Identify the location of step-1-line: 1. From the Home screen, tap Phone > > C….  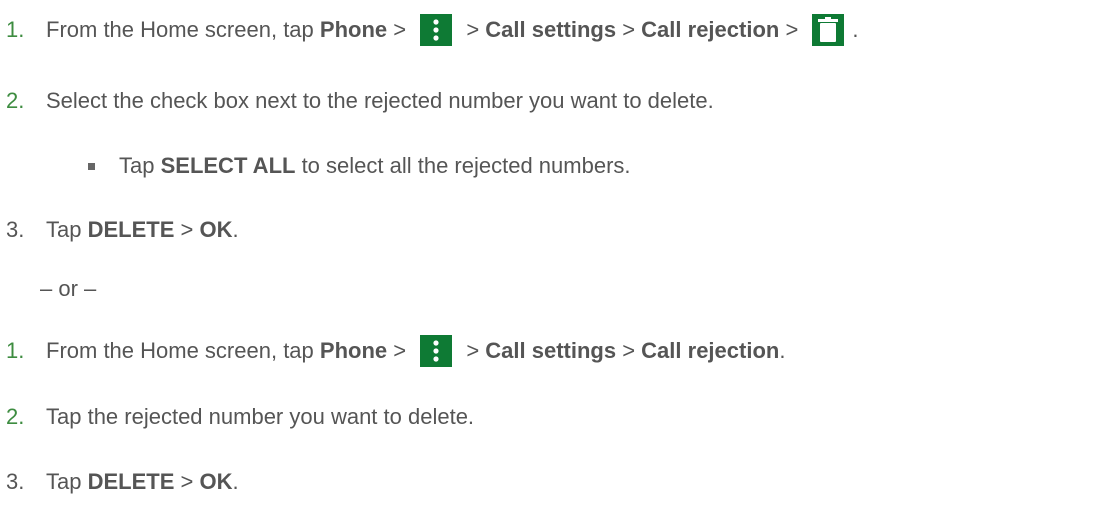
(429, 30).